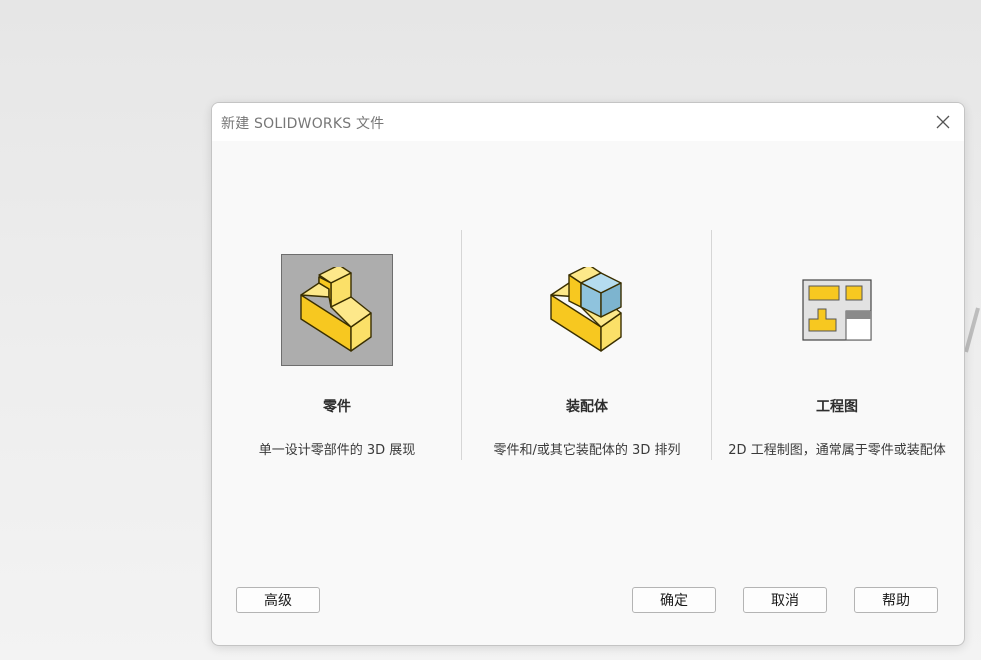 This screenshot has width=981, height=660. I want to click on assembly-icon, so click(586, 309).